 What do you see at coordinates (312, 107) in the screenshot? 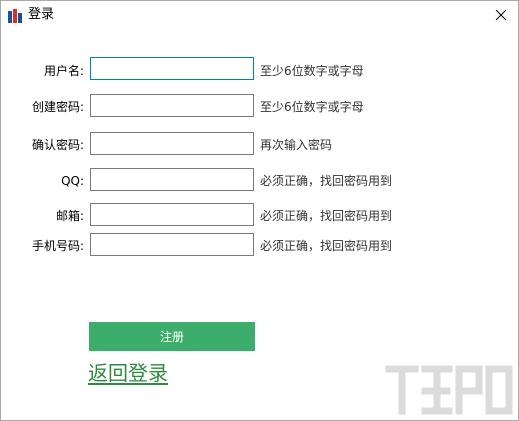
I see `create-password-hint: 至少6位数字或字母` at bounding box center [312, 107].